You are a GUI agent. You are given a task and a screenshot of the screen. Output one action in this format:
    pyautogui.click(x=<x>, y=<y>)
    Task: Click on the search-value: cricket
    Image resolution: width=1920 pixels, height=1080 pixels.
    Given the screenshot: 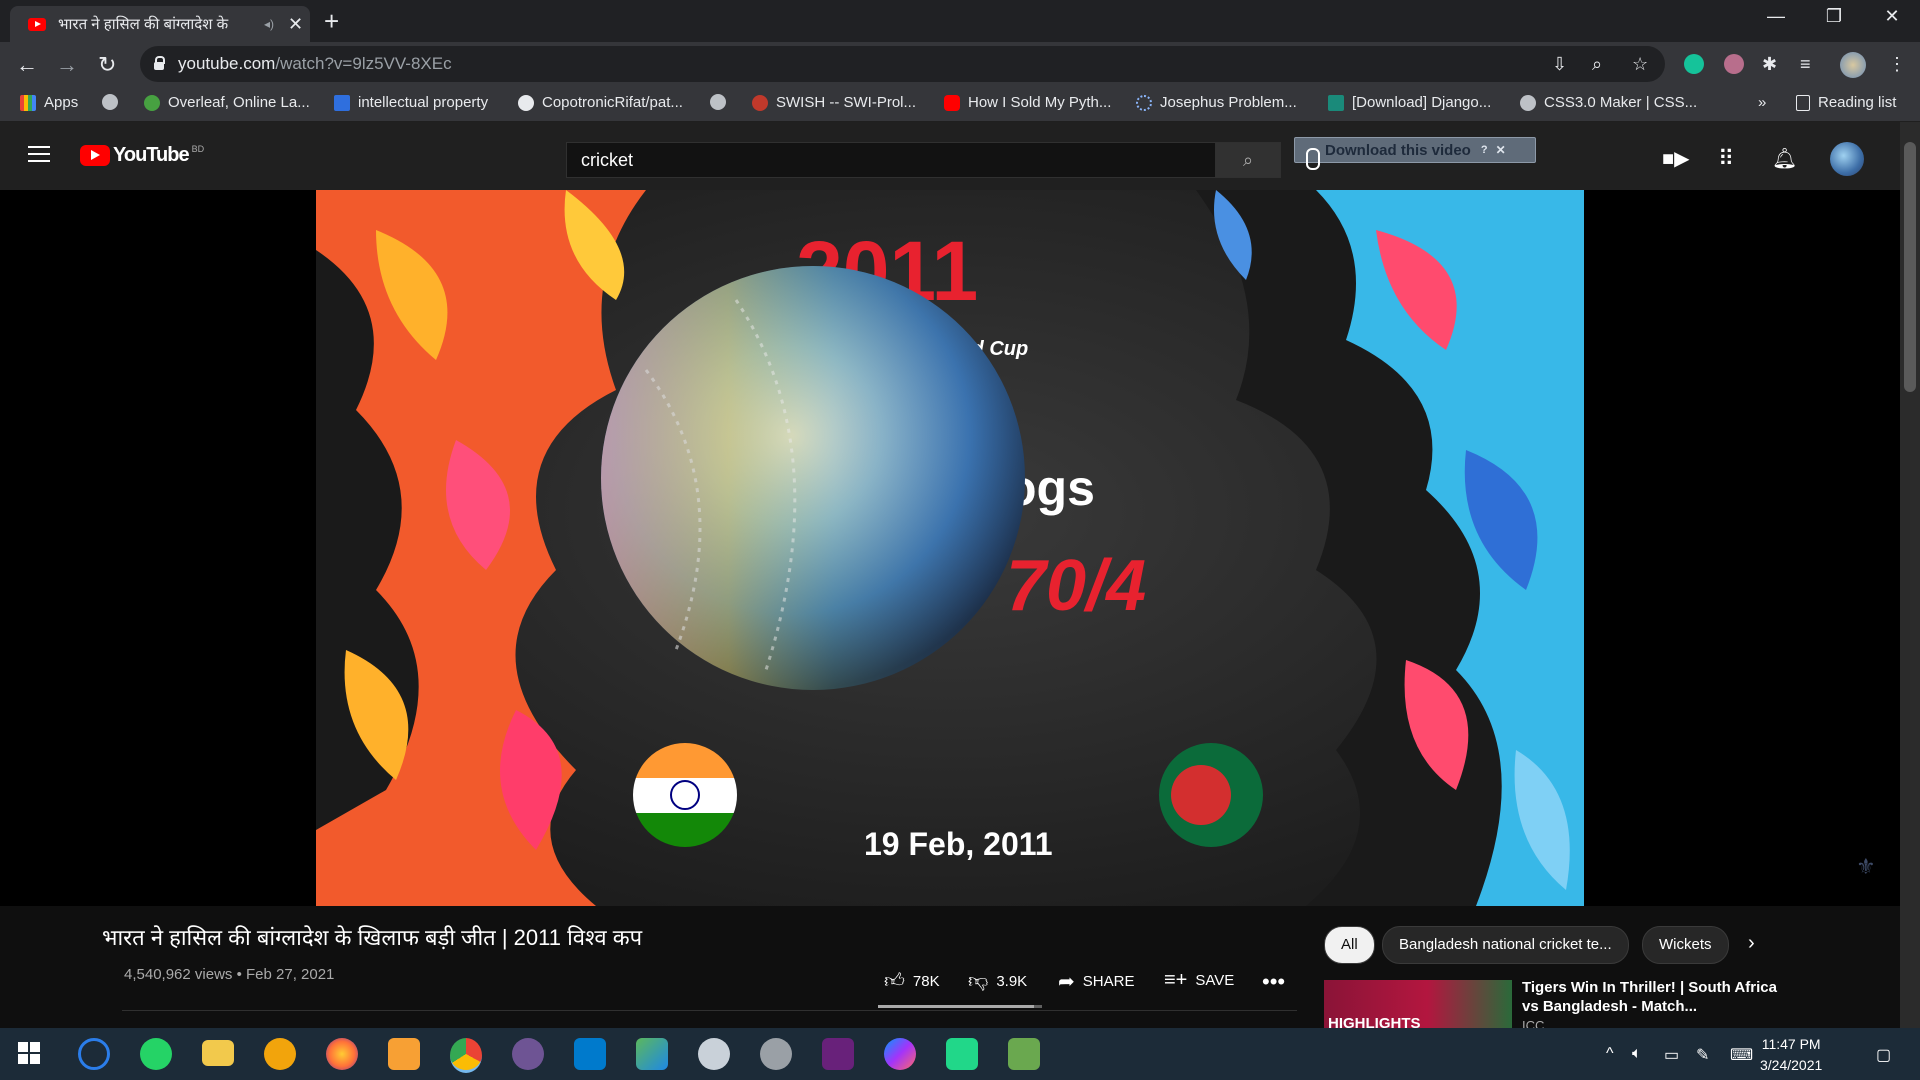 What is the action you would take?
    pyautogui.click(x=607, y=159)
    